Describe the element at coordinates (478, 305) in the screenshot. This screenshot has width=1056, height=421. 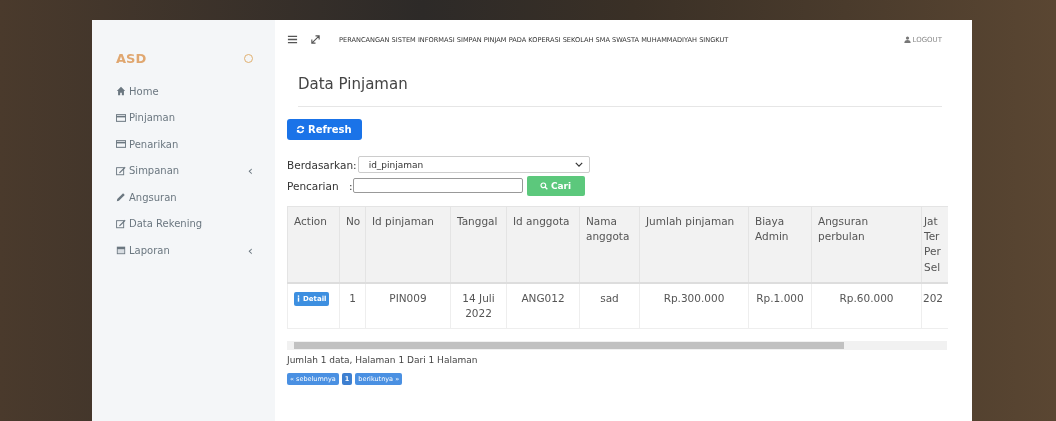
I see `table-cell: 14 Juli 2022` at that location.